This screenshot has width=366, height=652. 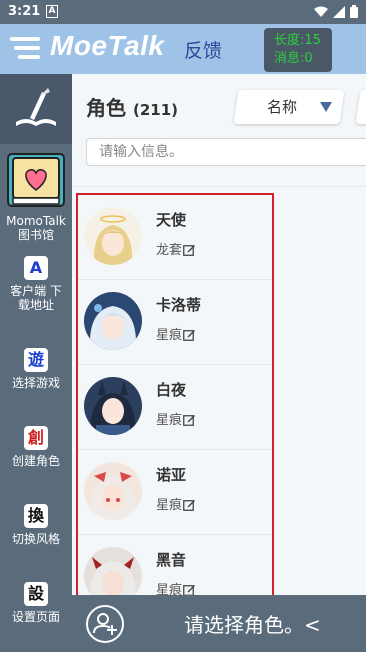 I want to click on page-title: 角色 (211), so click(x=132, y=106).